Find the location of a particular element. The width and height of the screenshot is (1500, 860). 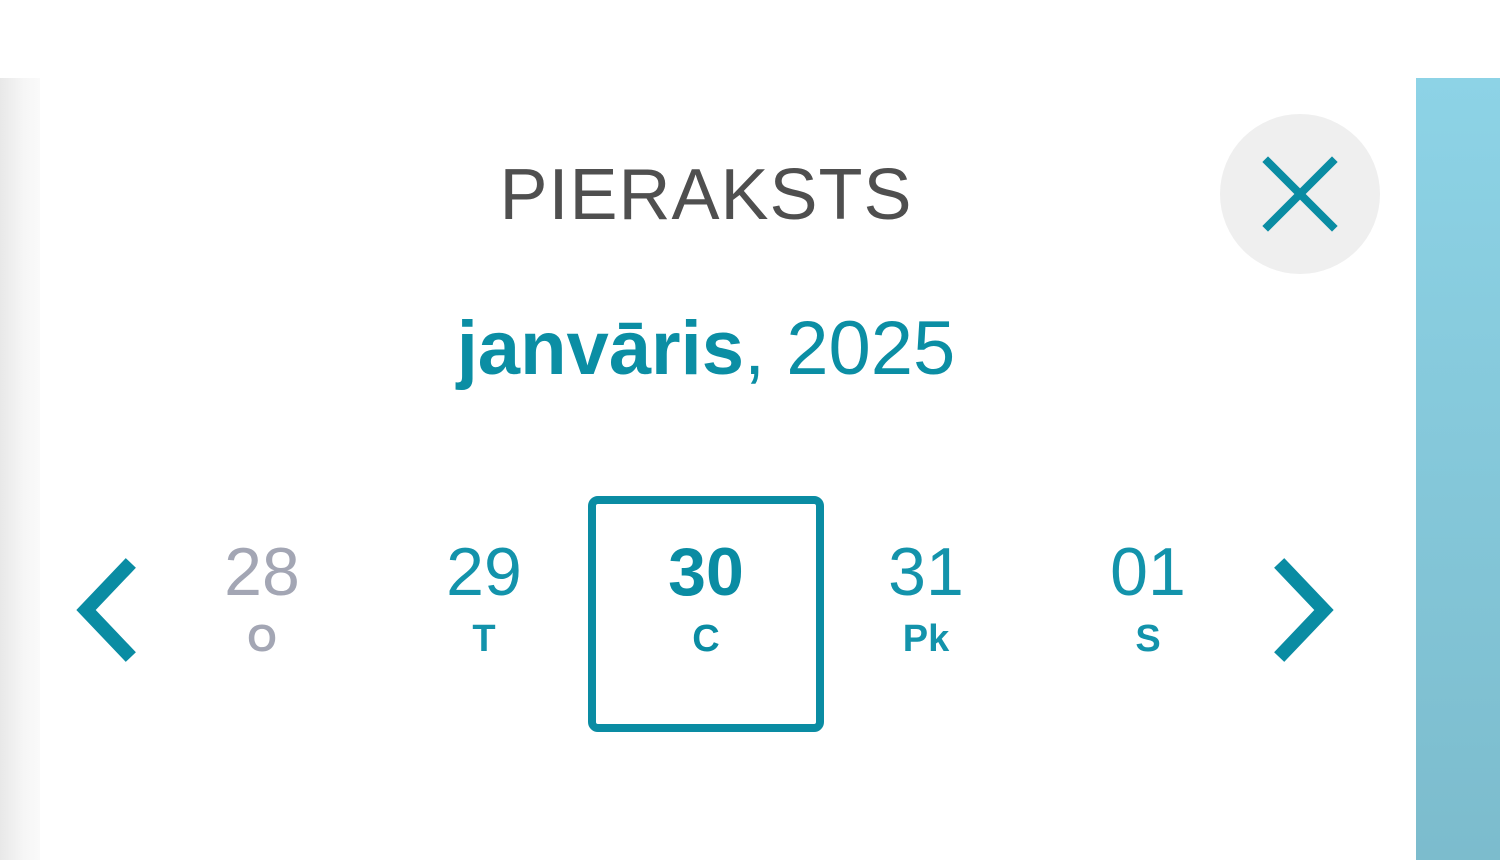

day-number: 29 is located at coordinates (484, 572).